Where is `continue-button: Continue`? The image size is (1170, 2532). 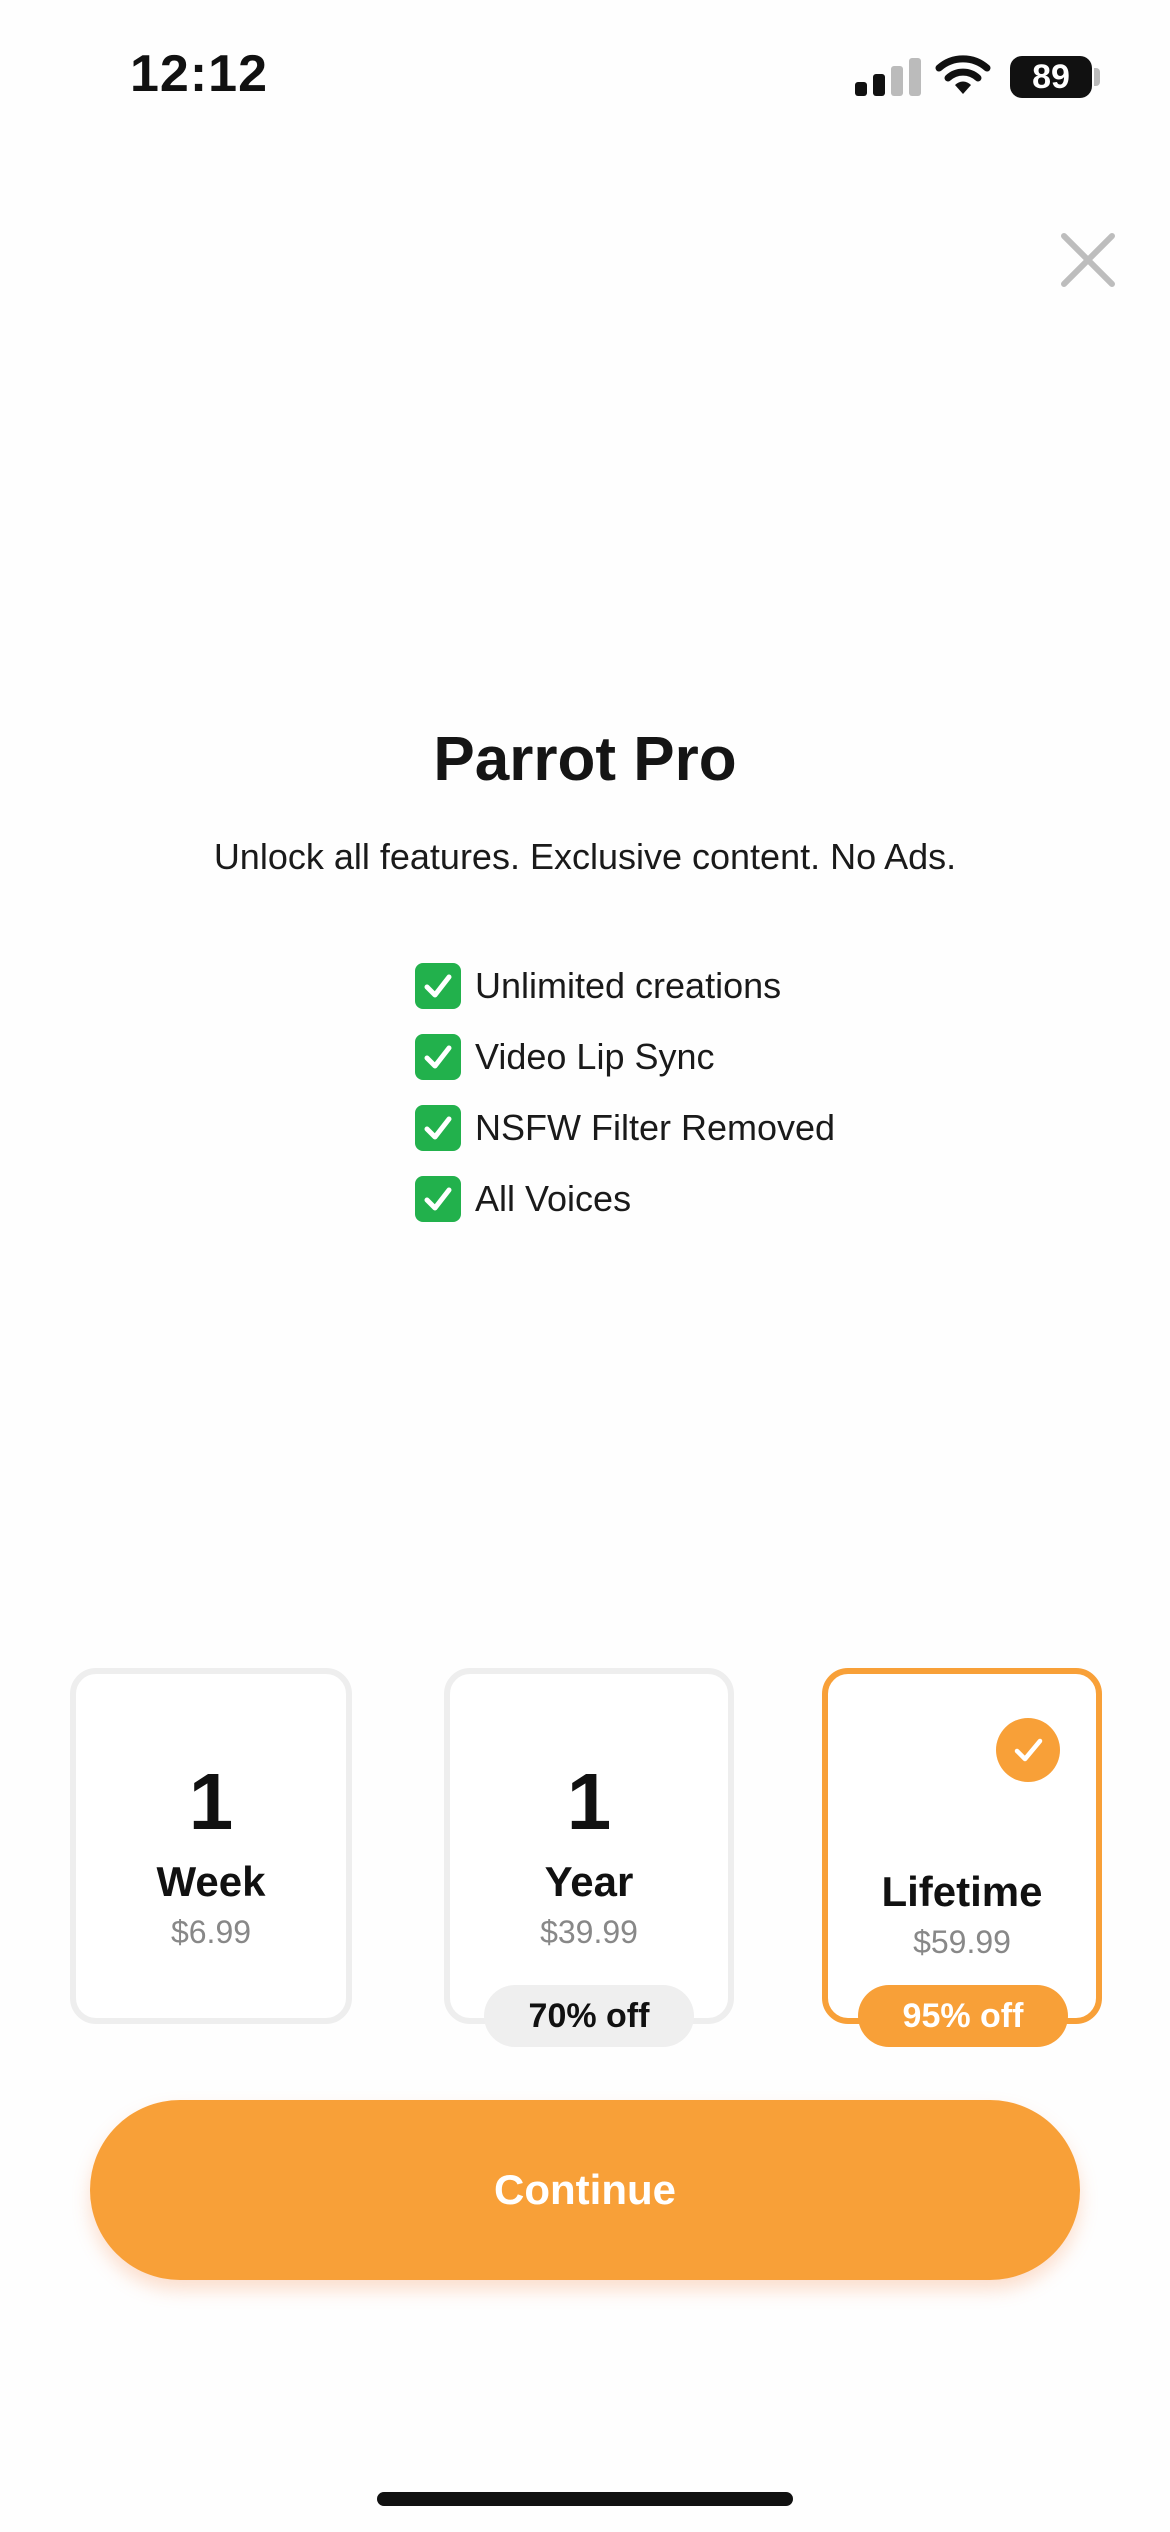 continue-button: Continue is located at coordinates (585, 2190).